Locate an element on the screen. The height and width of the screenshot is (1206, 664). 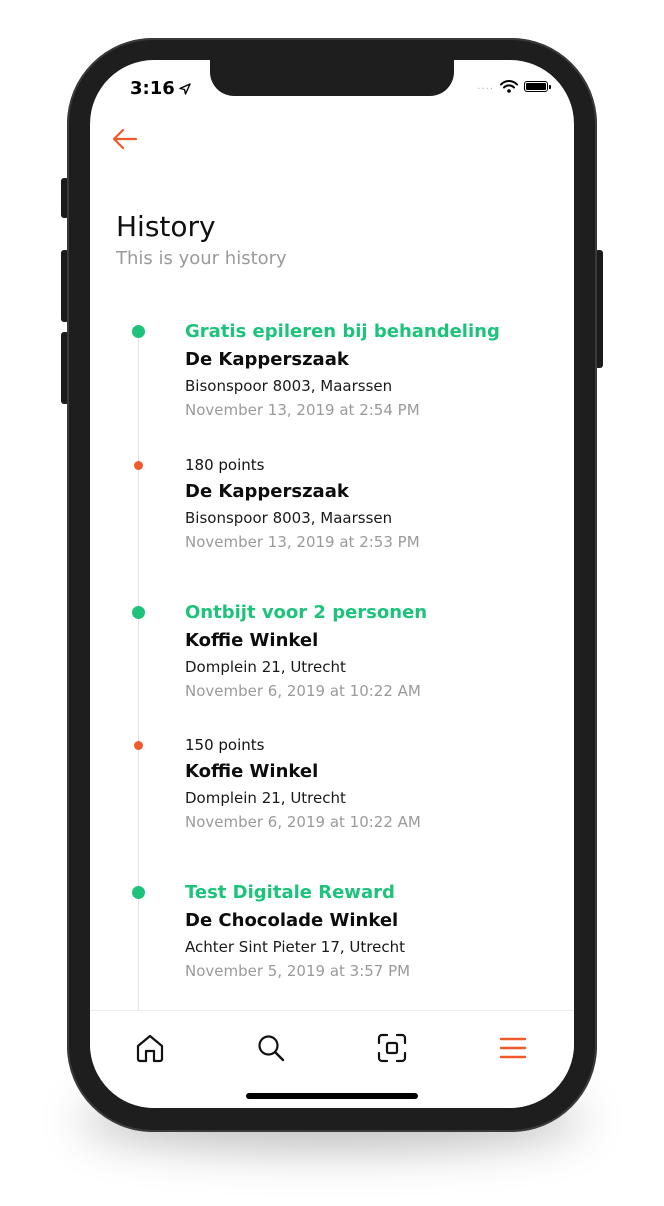
reward-title: Test Digitale Reward is located at coordinates (290, 892).